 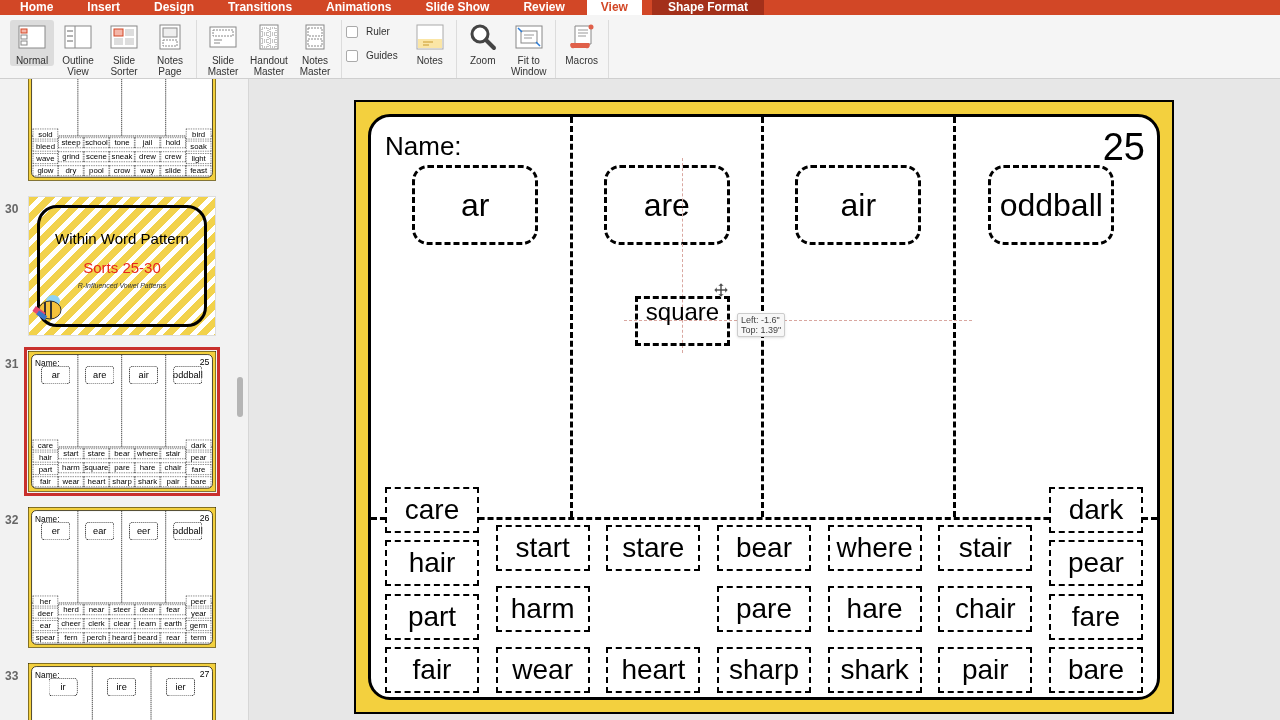 I want to click on tooltip-line: Left: -1.6", so click(x=761, y=320).